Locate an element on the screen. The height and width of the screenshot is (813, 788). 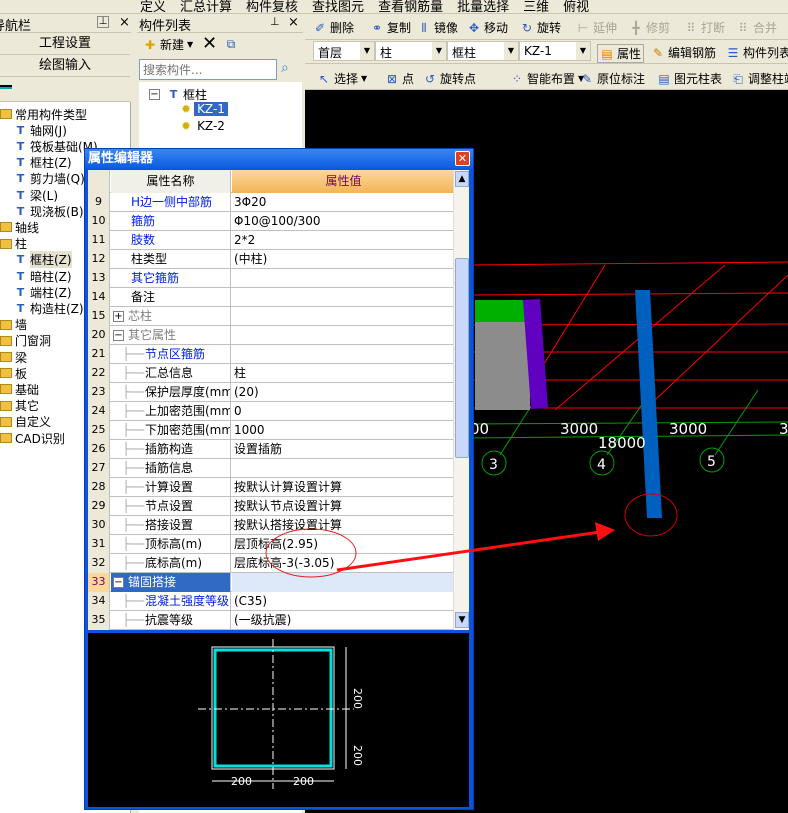
property-value: 柱 is located at coordinates (342, 373).